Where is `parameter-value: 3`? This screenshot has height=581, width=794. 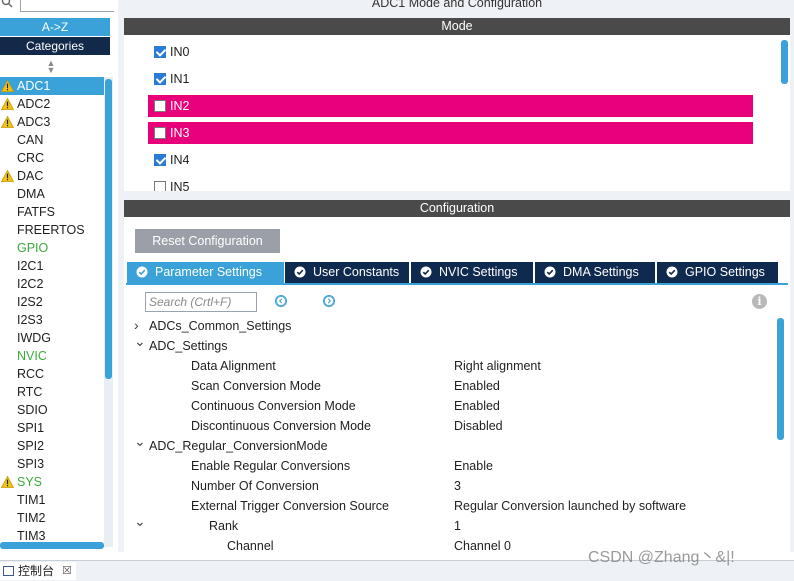
parameter-value: 3 is located at coordinates (457, 486).